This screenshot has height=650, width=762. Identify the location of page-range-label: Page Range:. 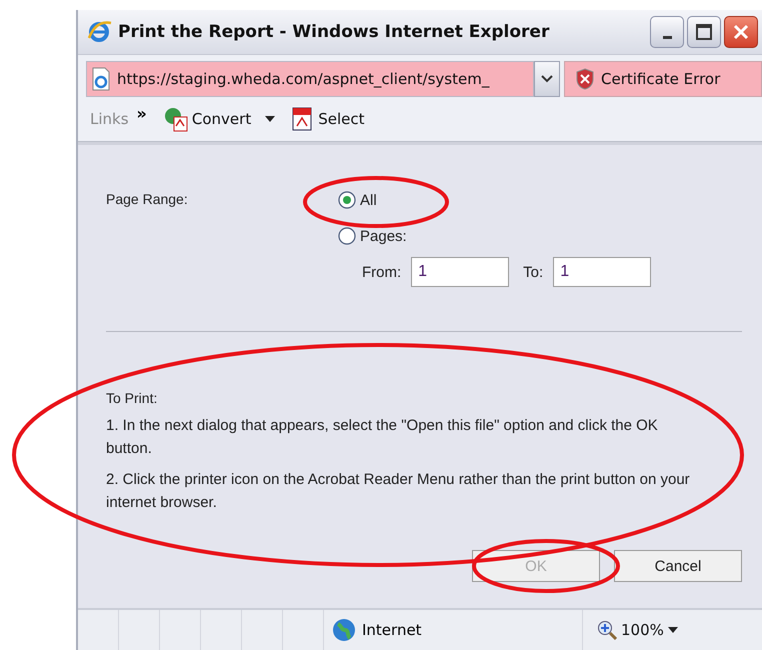
(147, 200).